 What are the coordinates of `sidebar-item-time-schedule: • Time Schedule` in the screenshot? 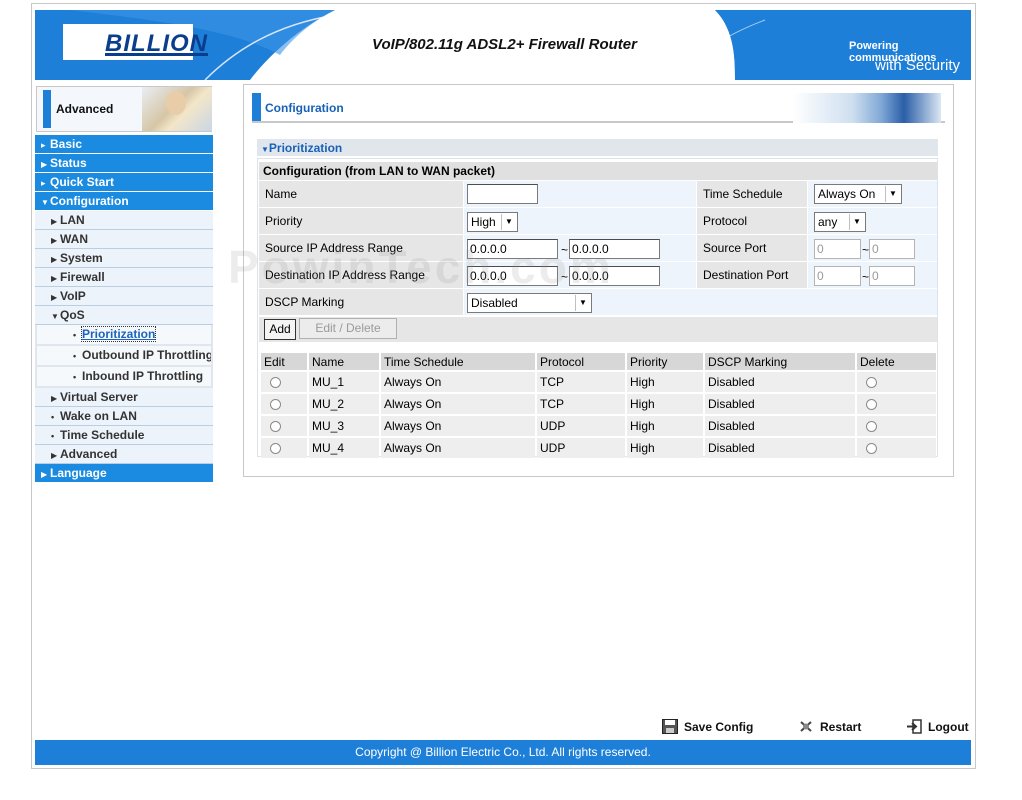 It's located at (124, 435).